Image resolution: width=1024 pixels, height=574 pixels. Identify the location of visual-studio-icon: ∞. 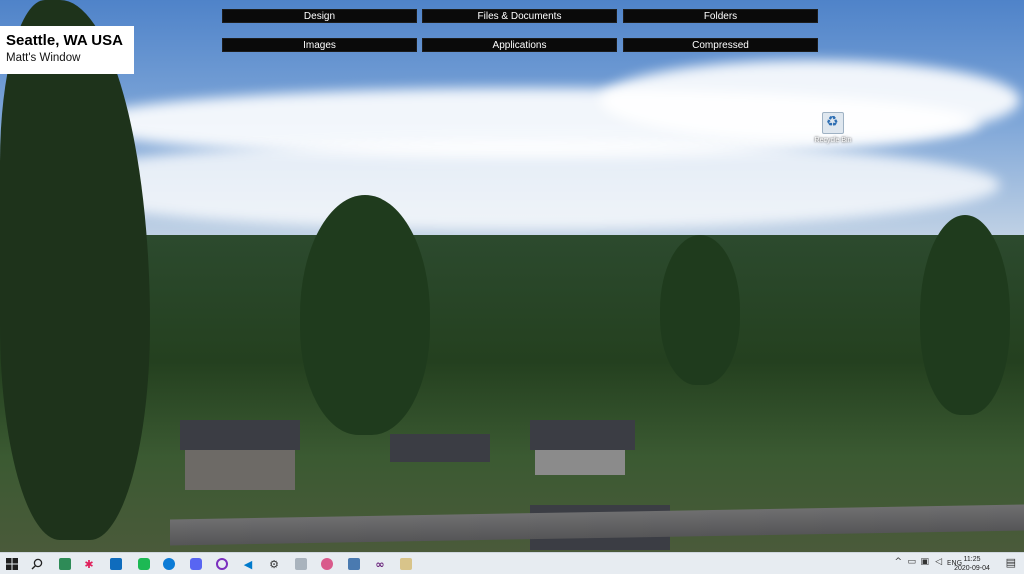
(380, 564).